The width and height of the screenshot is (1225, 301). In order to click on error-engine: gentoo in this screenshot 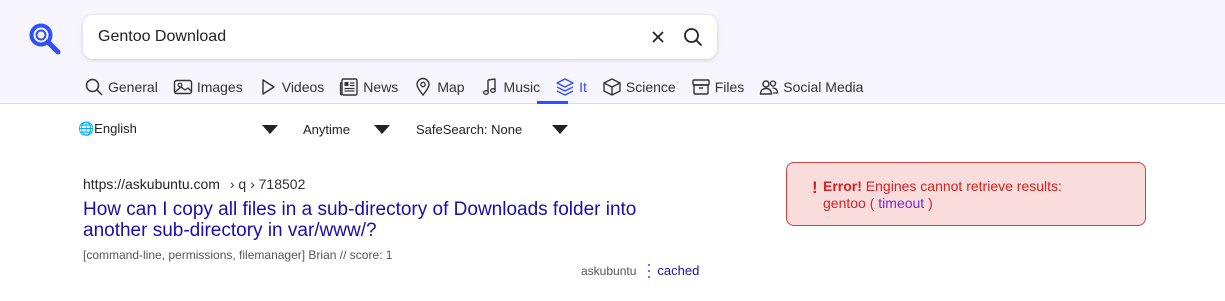, I will do `click(844, 203)`.